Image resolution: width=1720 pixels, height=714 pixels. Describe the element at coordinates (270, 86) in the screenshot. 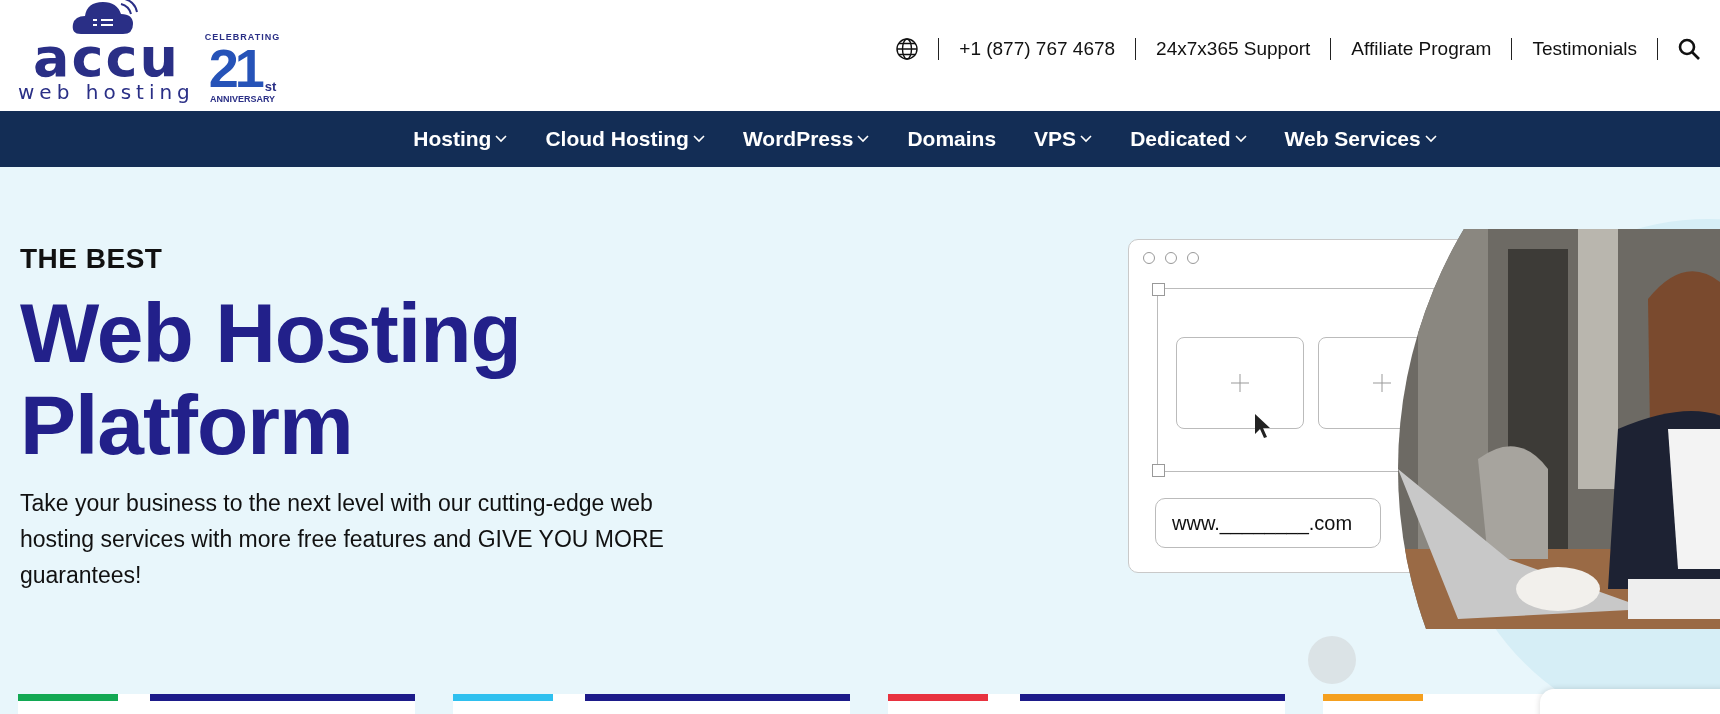

I see `badge-suffix: st` at that location.